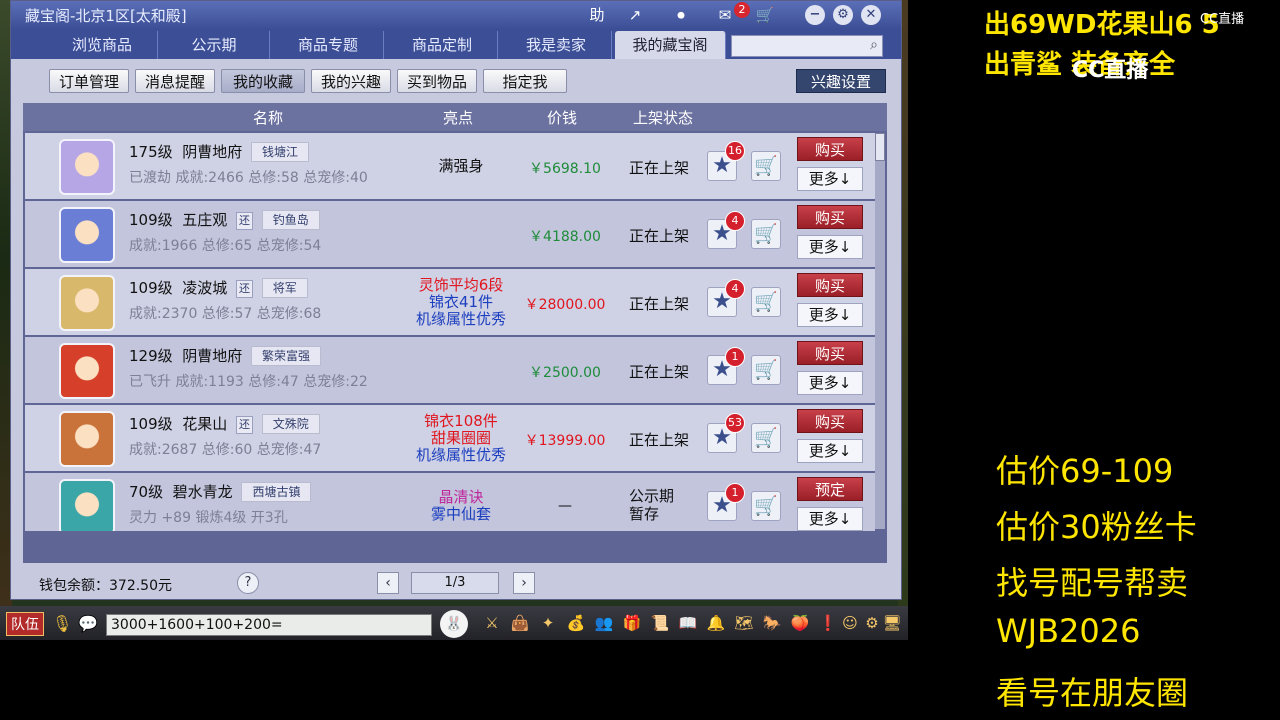 The image size is (1280, 720). I want to click on interest-settings-button: 兴趣设置, so click(841, 81).